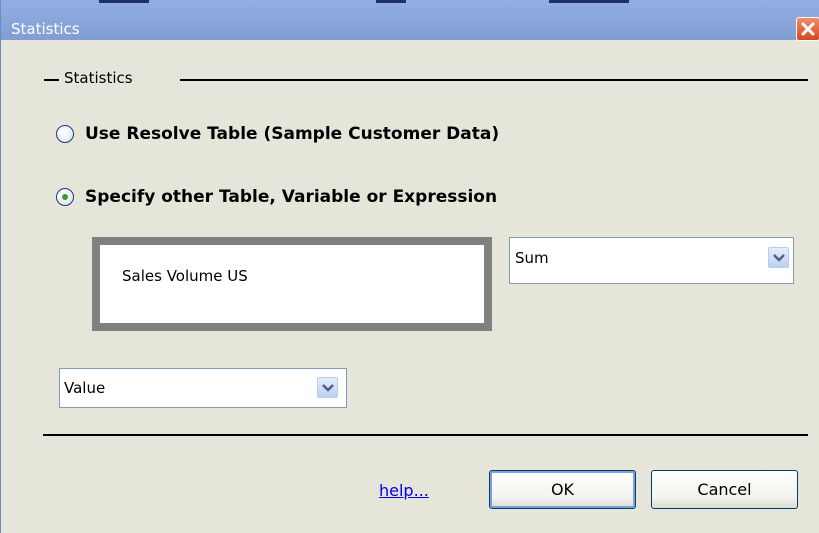  I want to click on group-border-right, so click(494, 80).